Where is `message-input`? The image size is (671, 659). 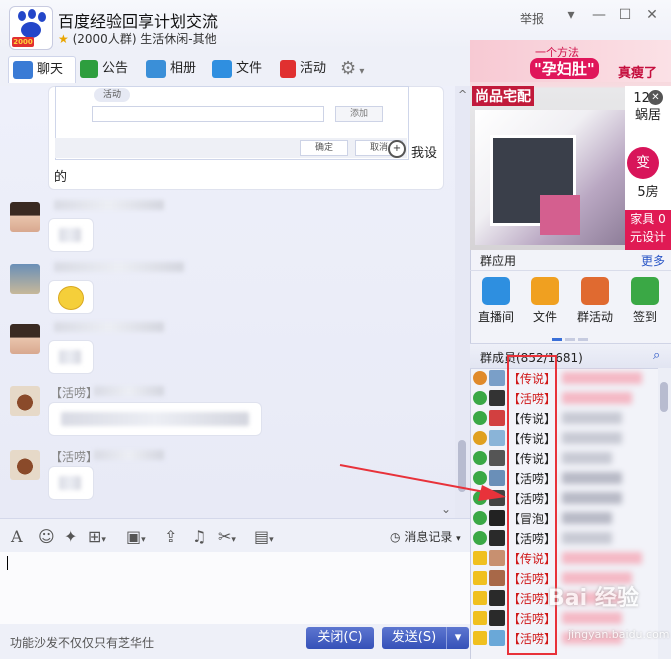 message-input is located at coordinates (235, 588).